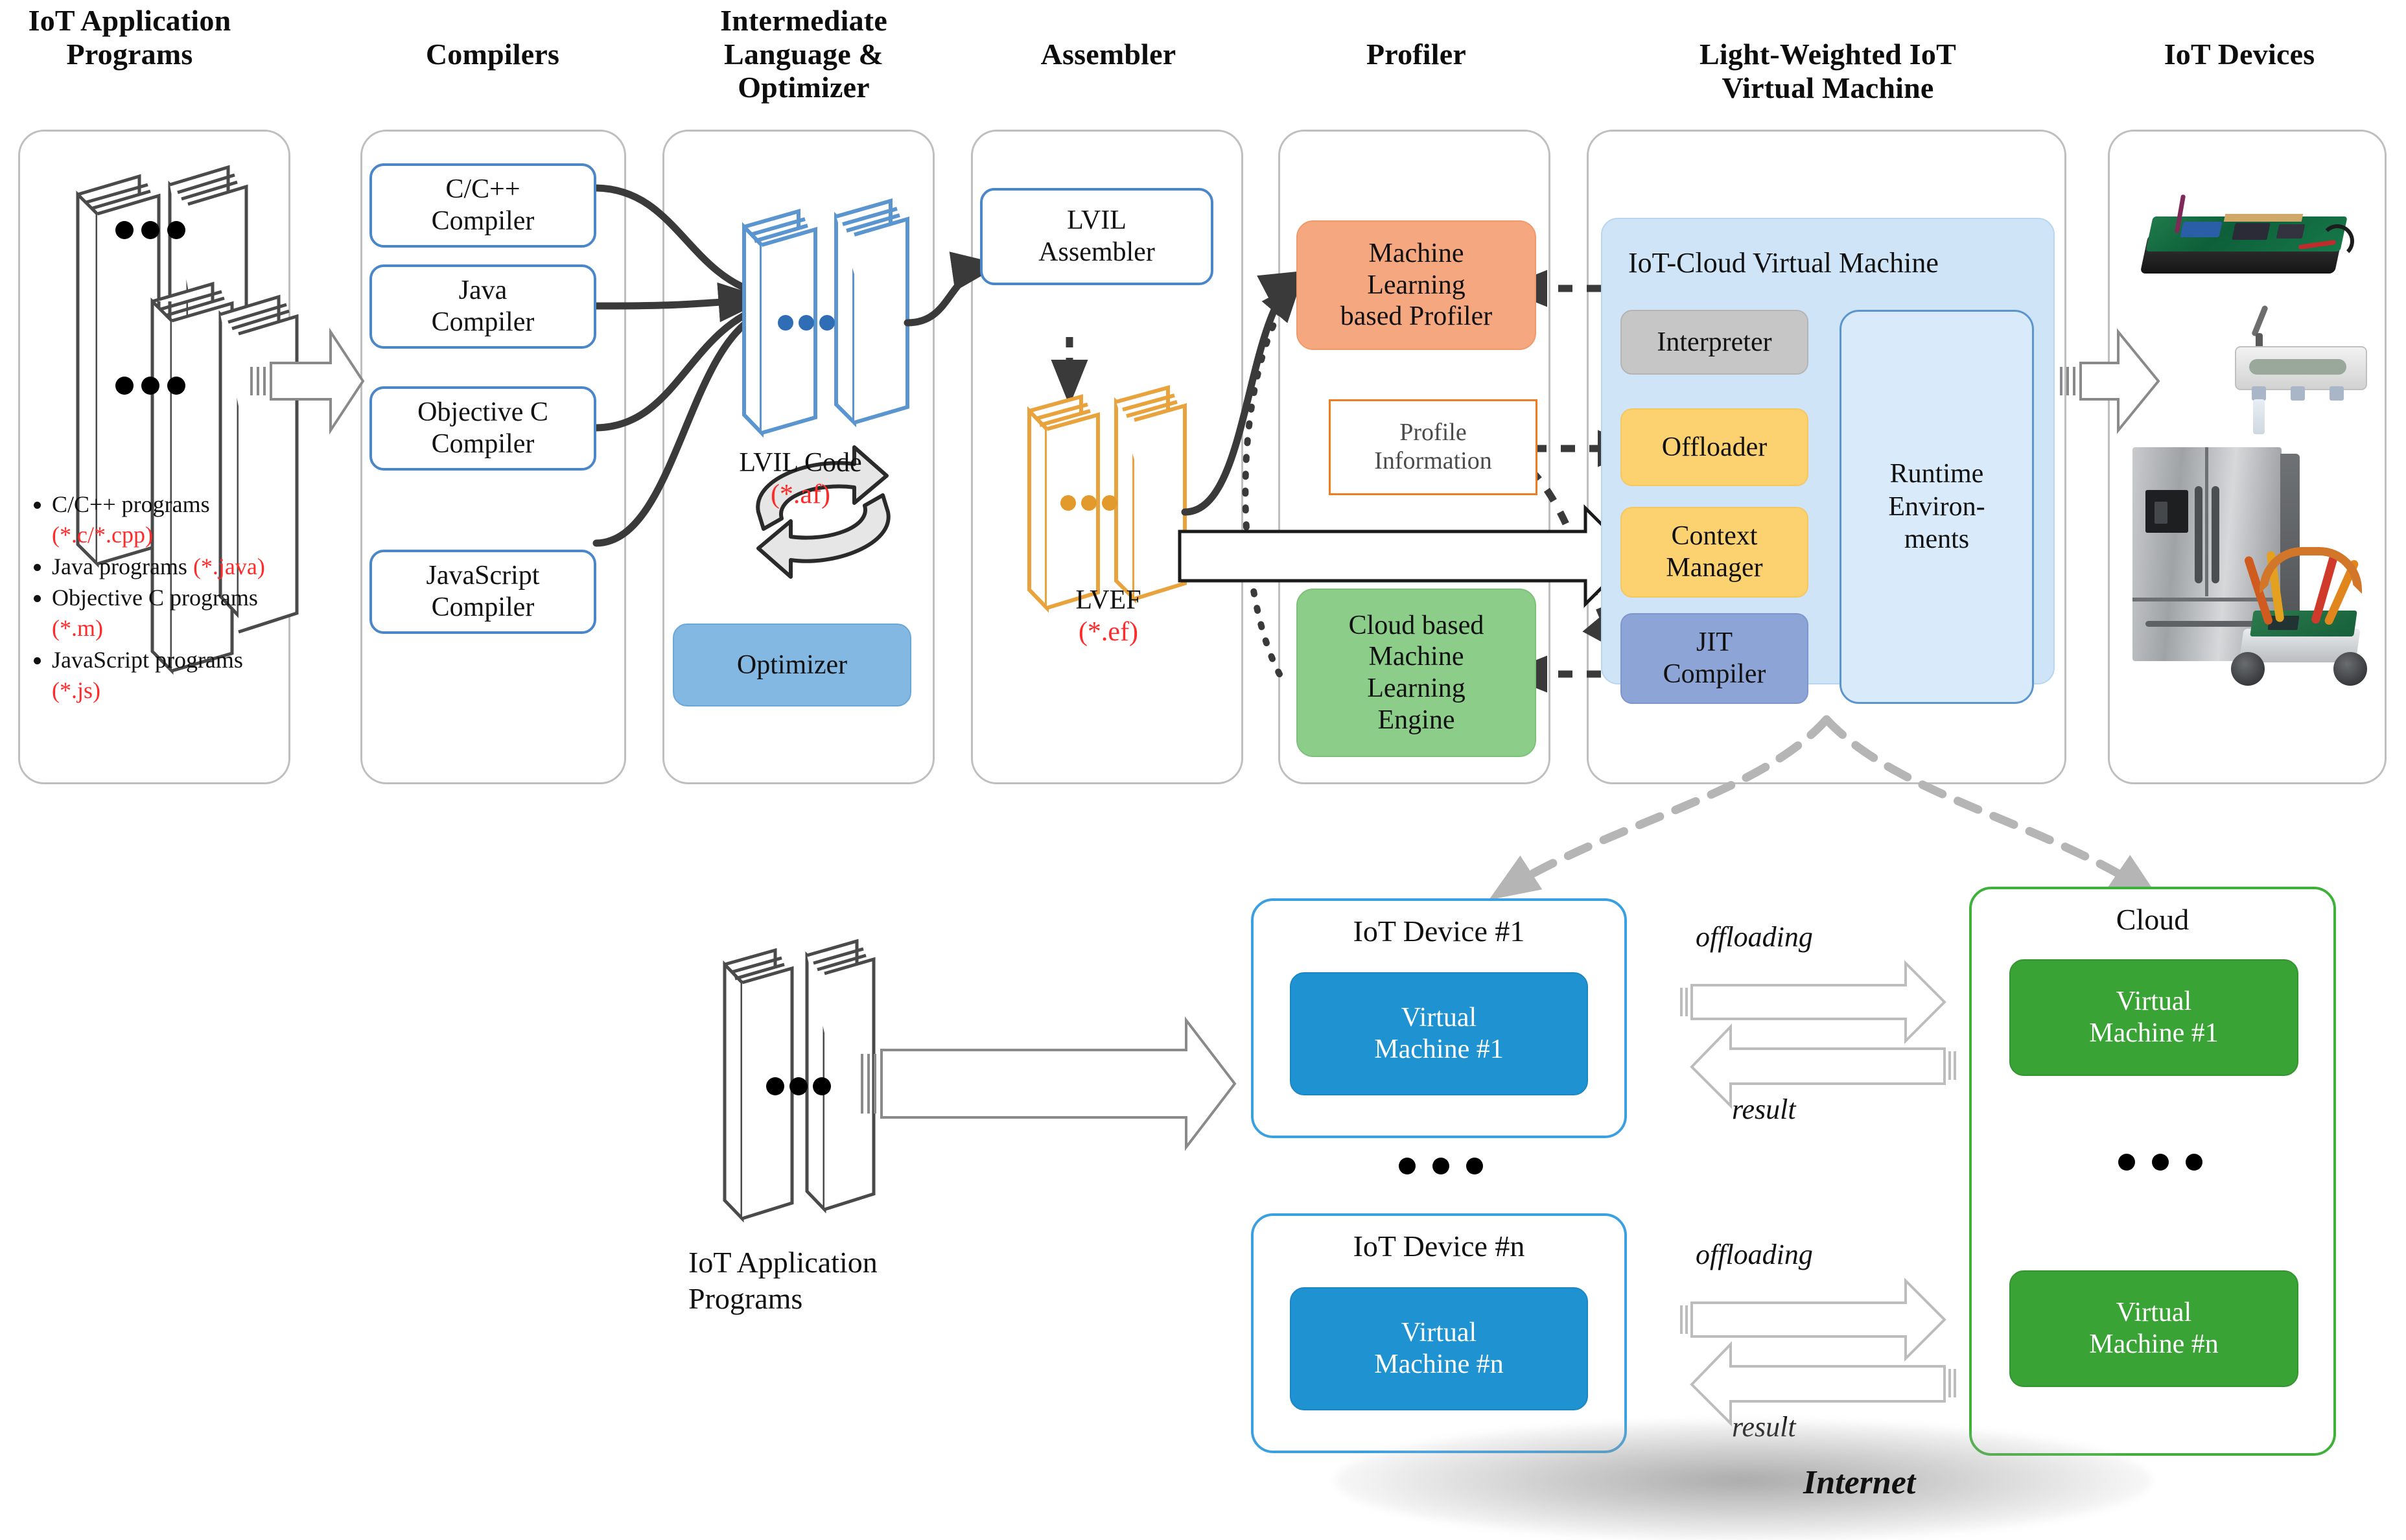  Describe the element at coordinates (2301, 369) in the screenshot. I see `wireless-sensor-photo` at that location.